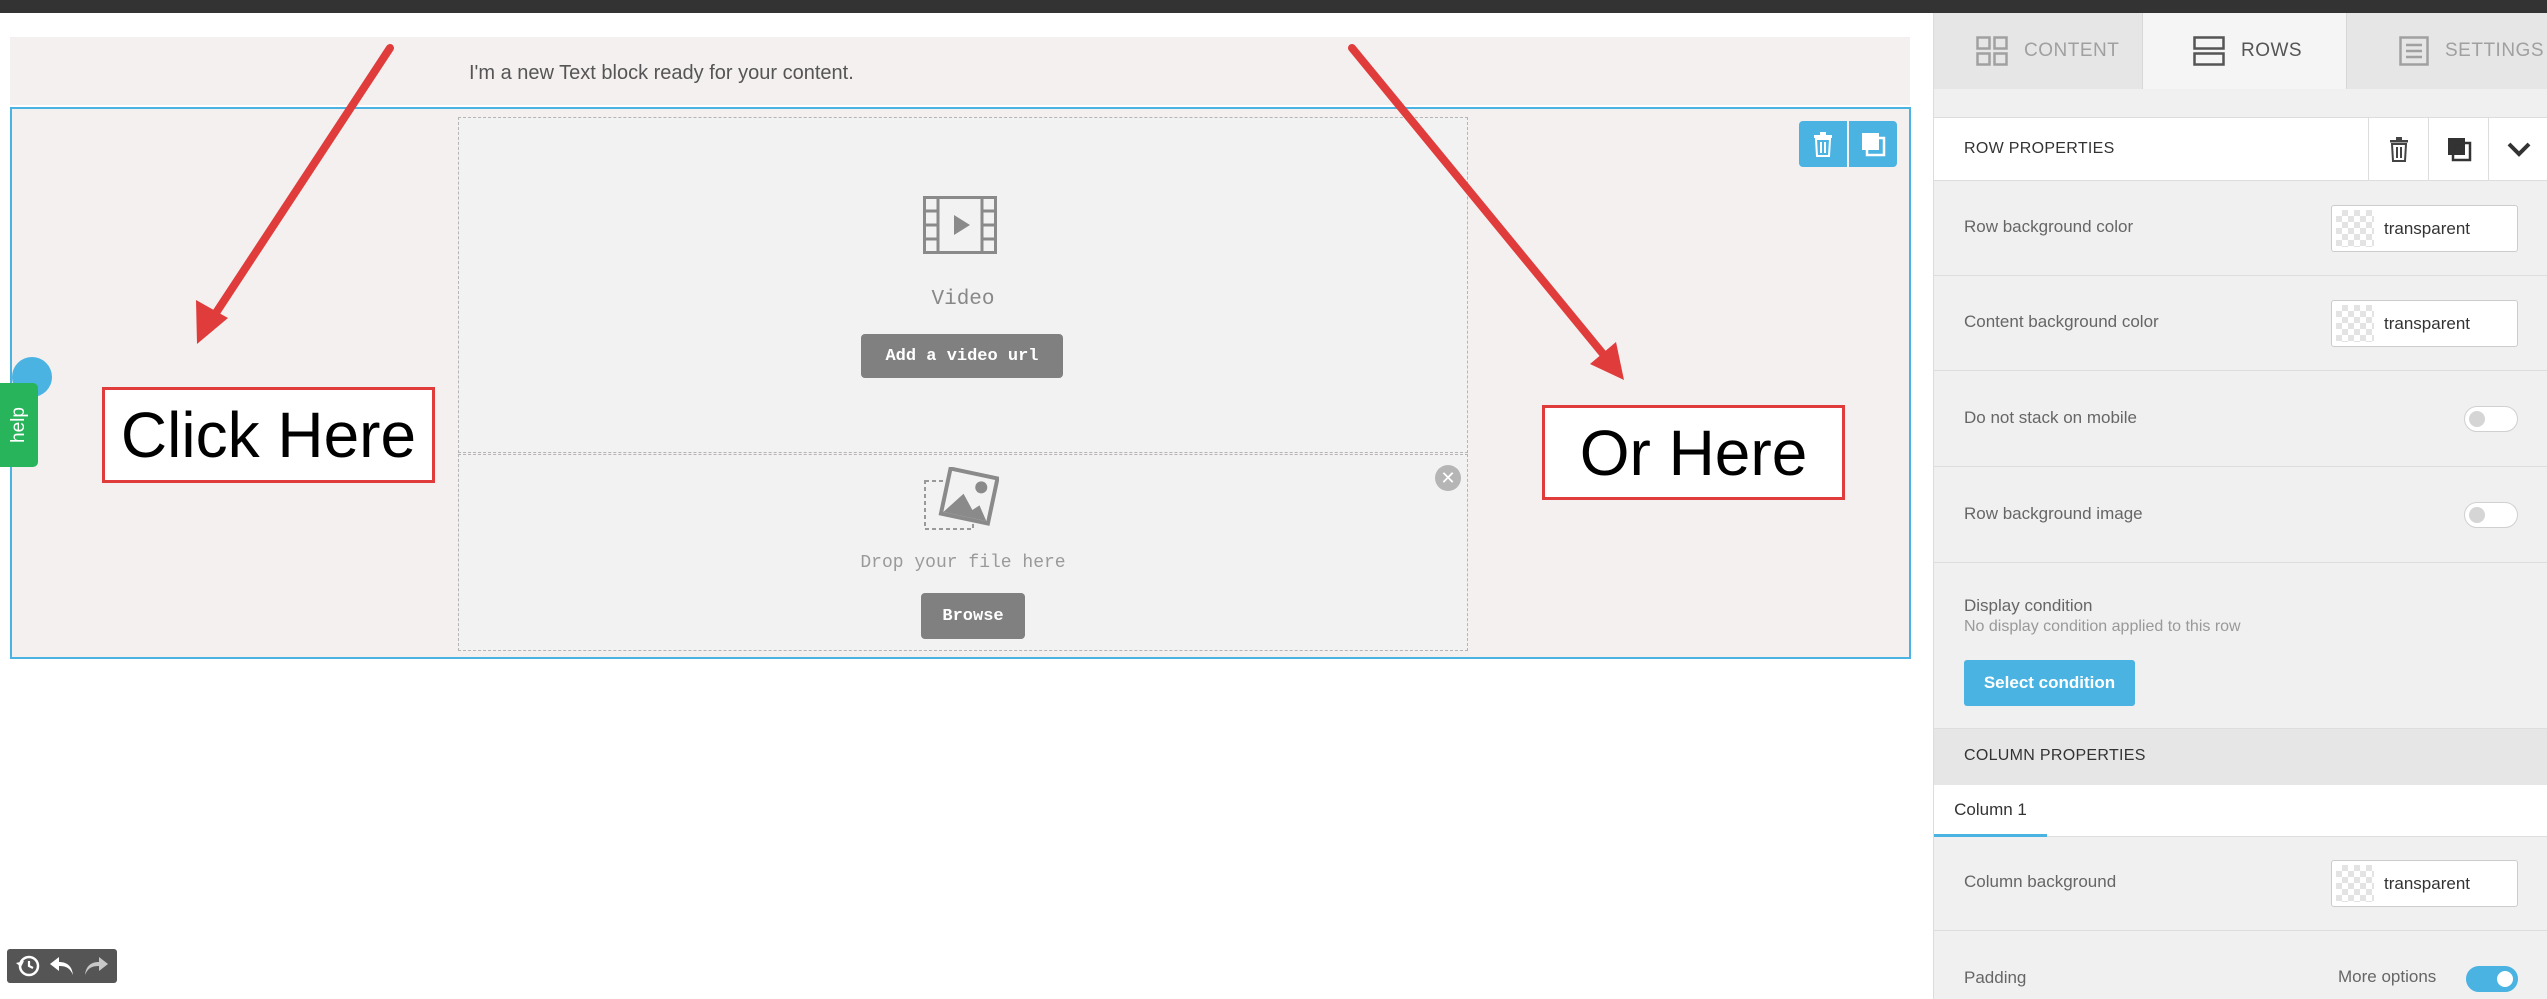 This screenshot has width=2547, height=999. I want to click on row-background-image-label: Row background image, so click(2053, 513).